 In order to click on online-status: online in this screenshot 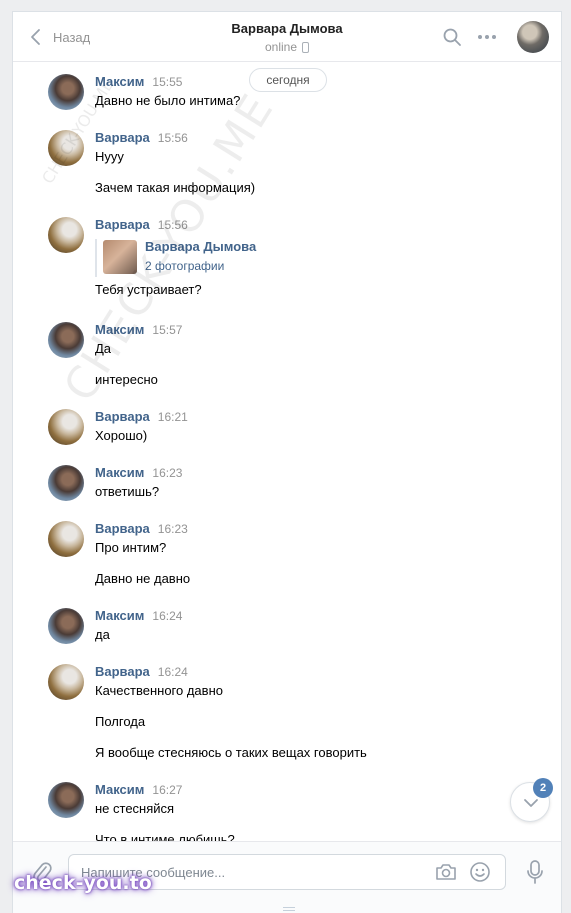, I will do `click(281, 47)`.